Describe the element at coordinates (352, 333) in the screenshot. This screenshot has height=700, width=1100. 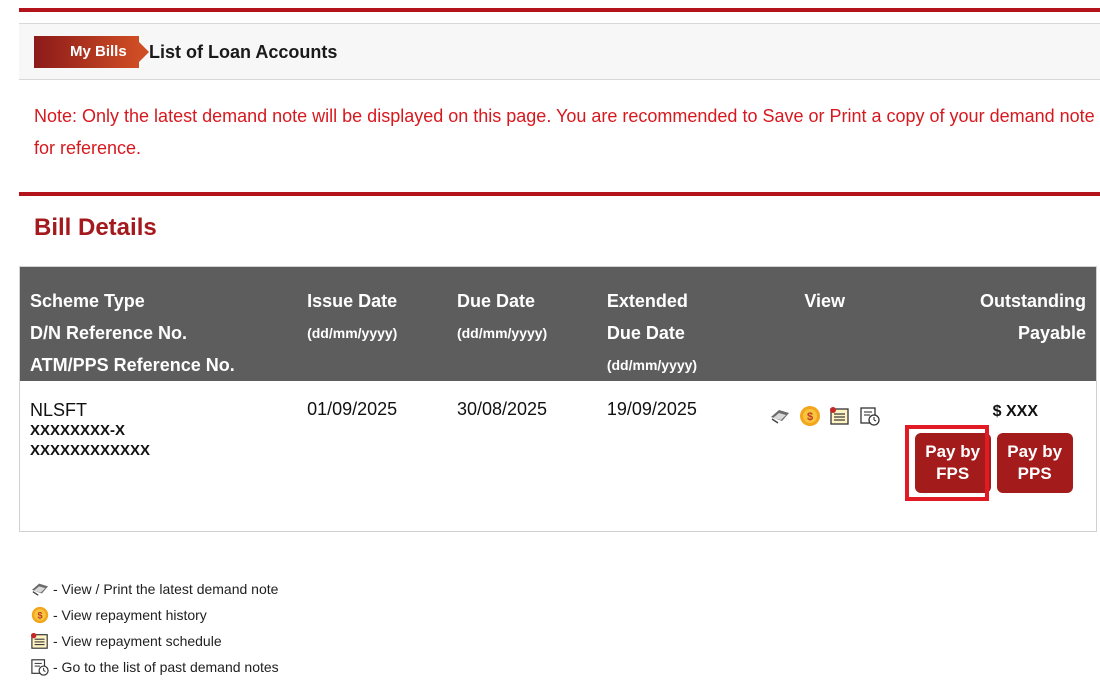
I see `header-issue-date-format: (dd/mm/yyyy)` at that location.